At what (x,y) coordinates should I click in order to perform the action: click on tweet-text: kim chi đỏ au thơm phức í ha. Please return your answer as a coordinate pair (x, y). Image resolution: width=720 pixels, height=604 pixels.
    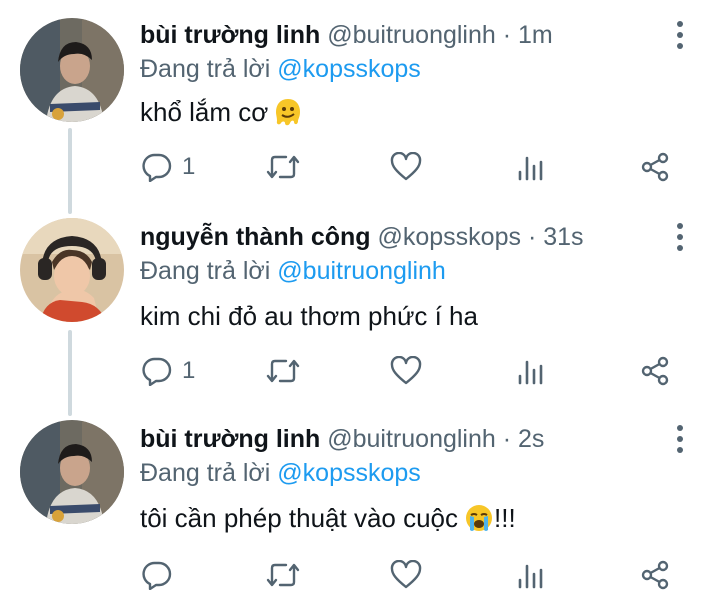
    Looking at the image, I should click on (309, 316).